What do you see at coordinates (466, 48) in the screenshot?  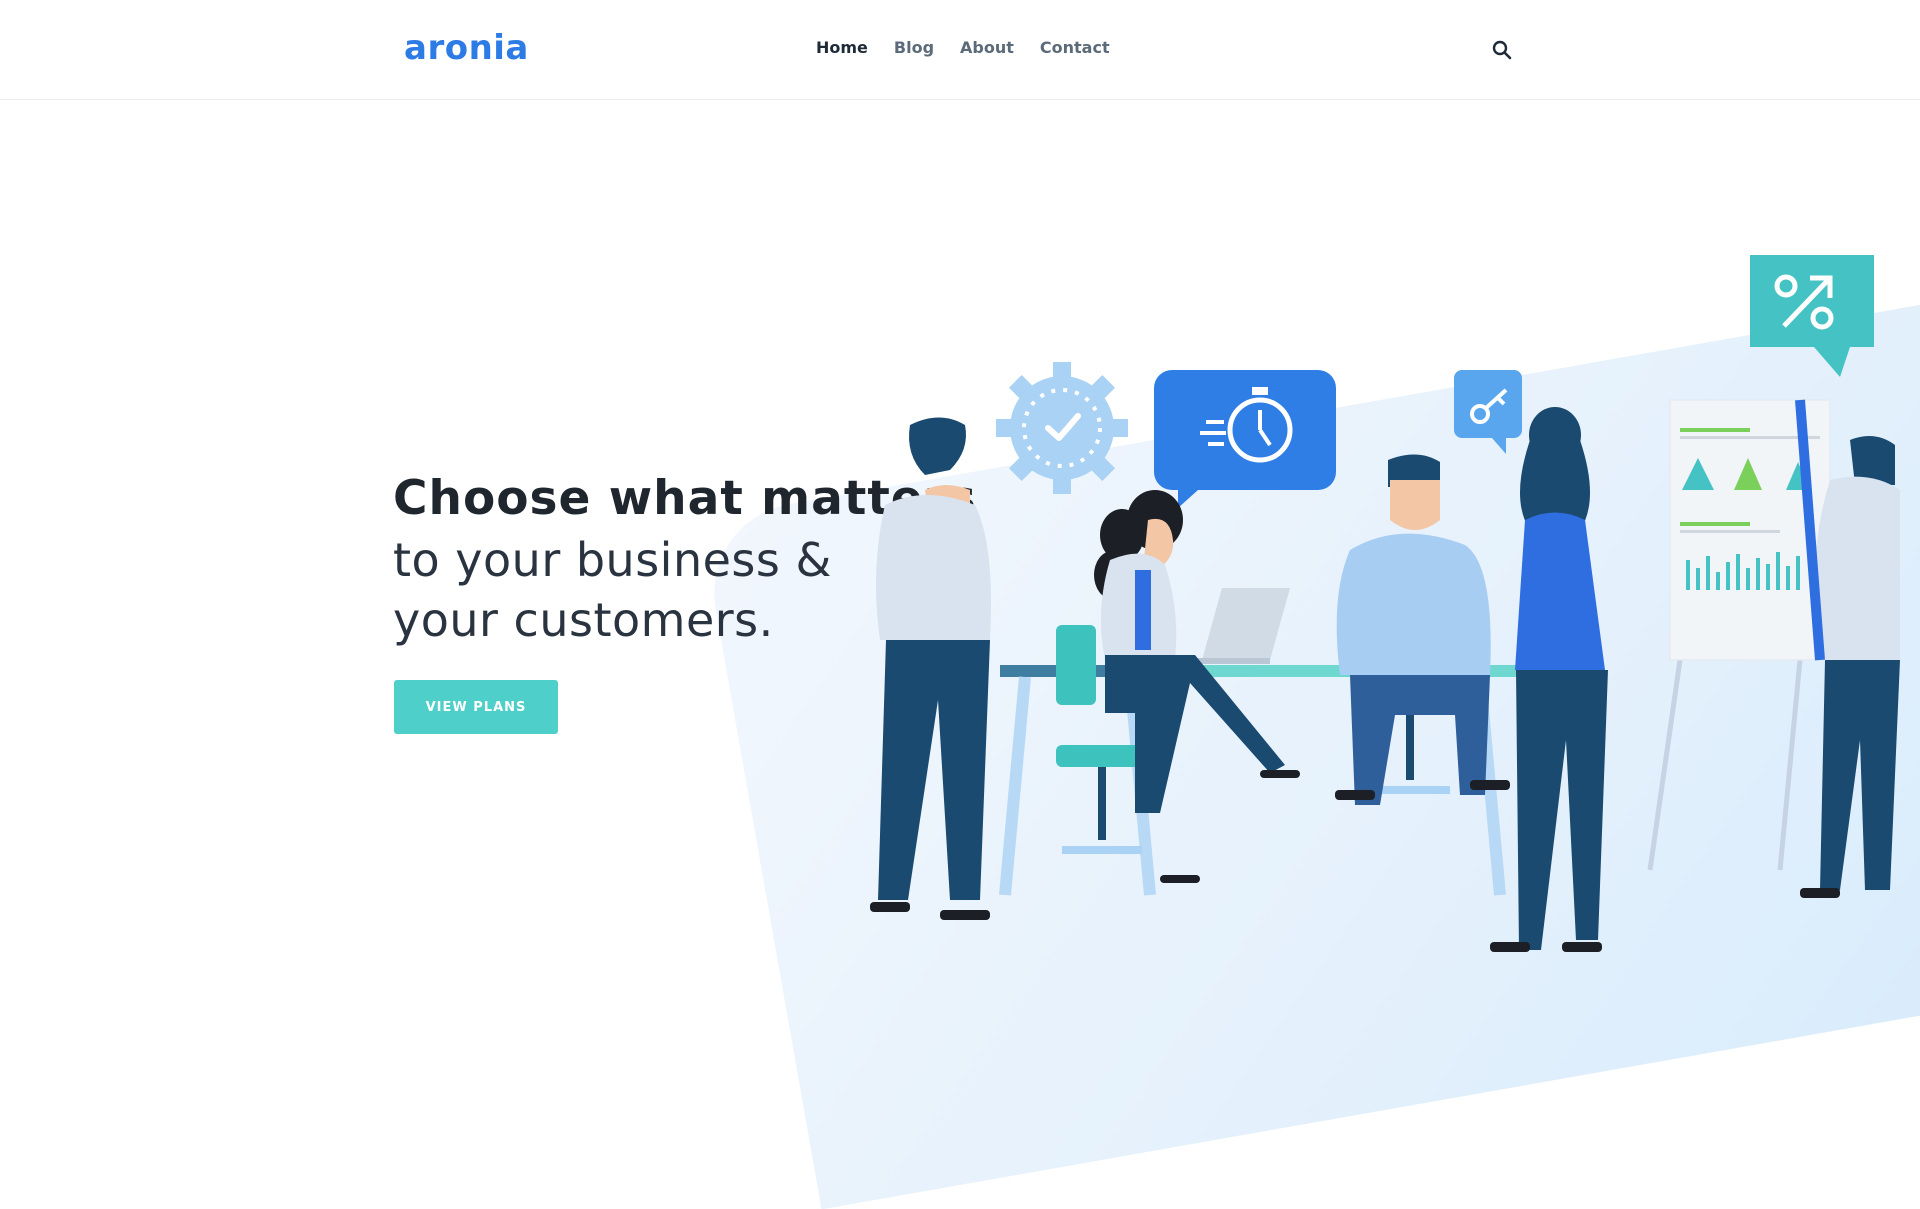 I see `logo: aronia` at bounding box center [466, 48].